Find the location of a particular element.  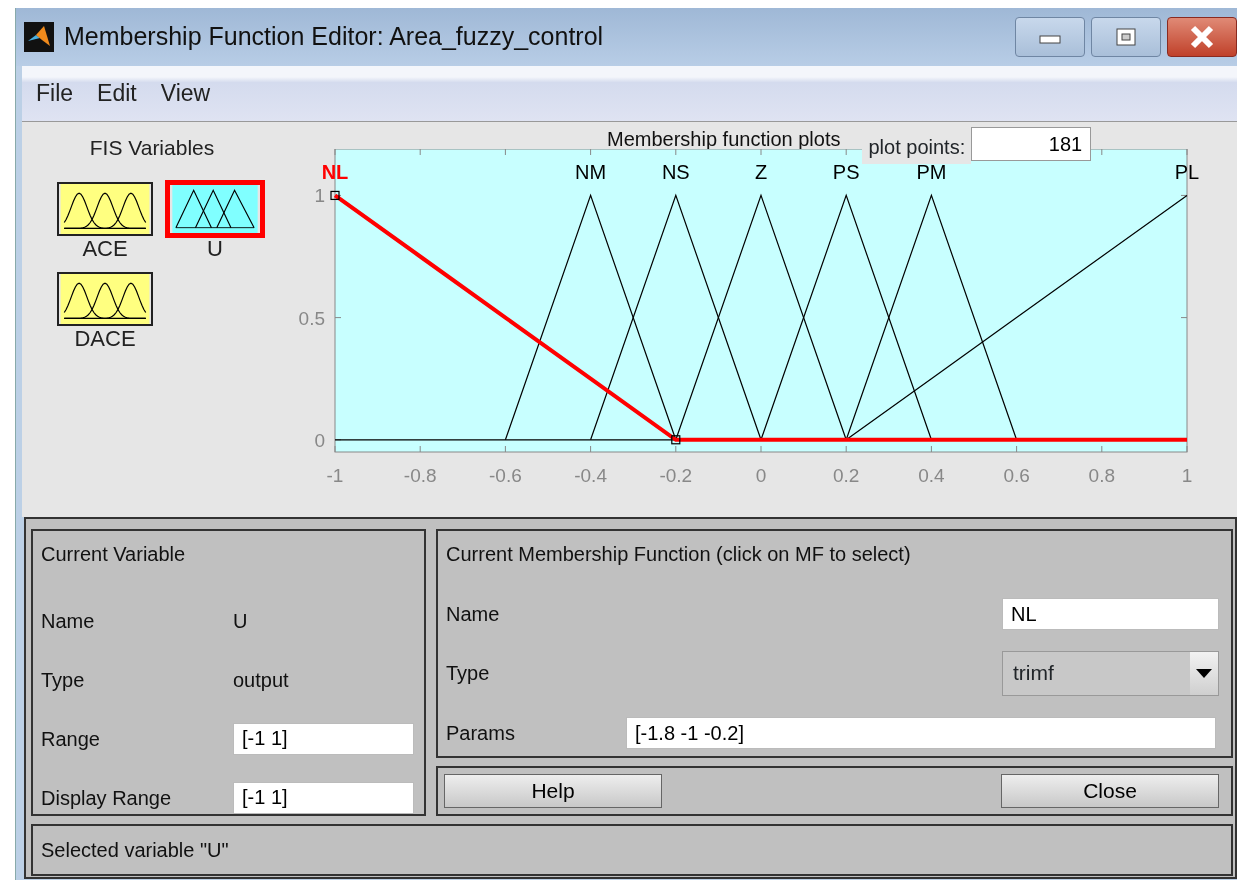

axis-tick-label: 0.2 is located at coordinates (846, 475).